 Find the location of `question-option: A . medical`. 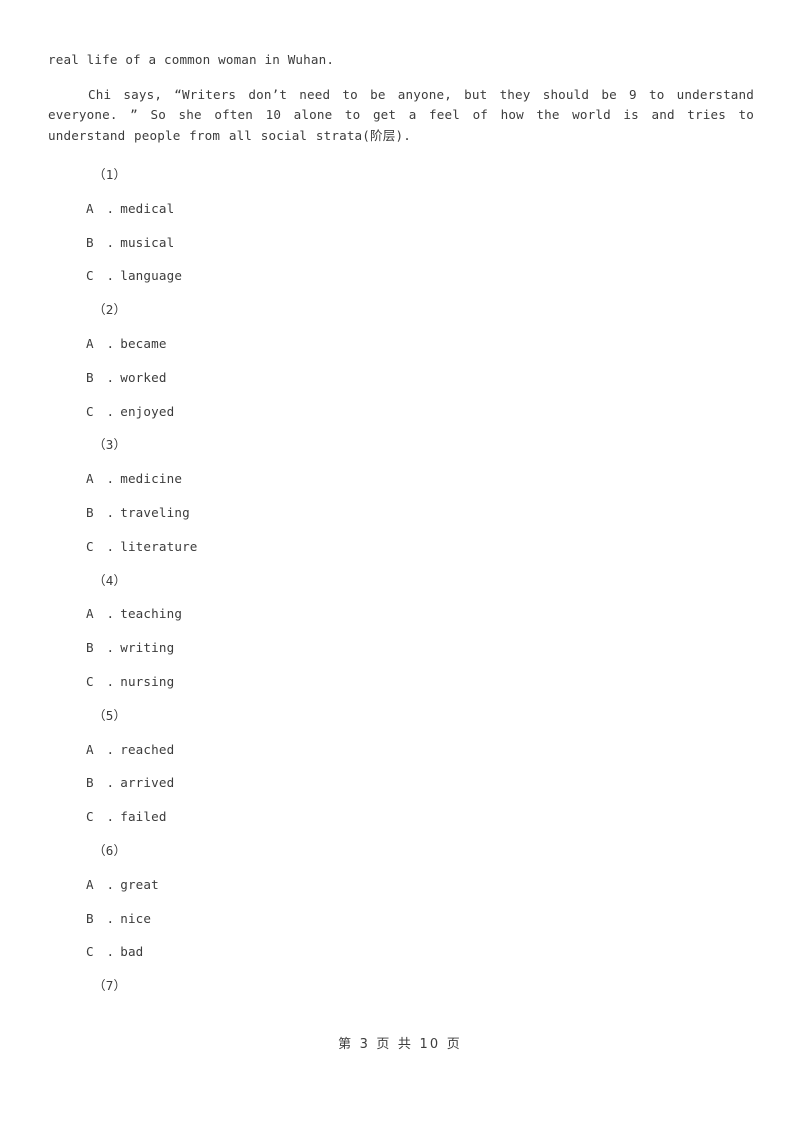

question-option: A . medical is located at coordinates (401, 209).